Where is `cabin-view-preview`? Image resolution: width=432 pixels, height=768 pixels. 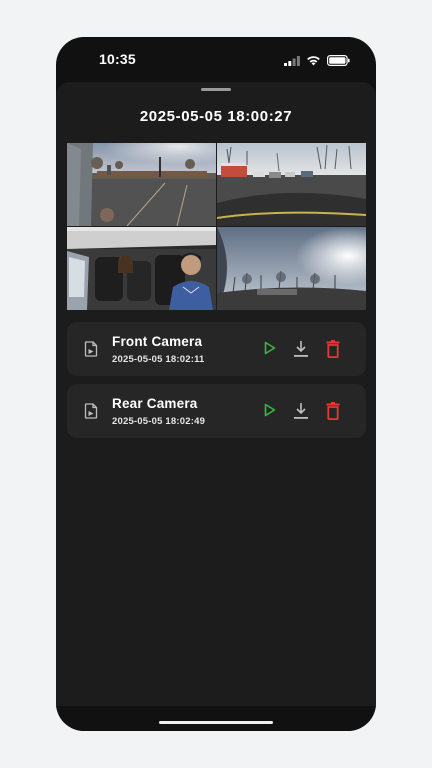 cabin-view-preview is located at coordinates (141, 268).